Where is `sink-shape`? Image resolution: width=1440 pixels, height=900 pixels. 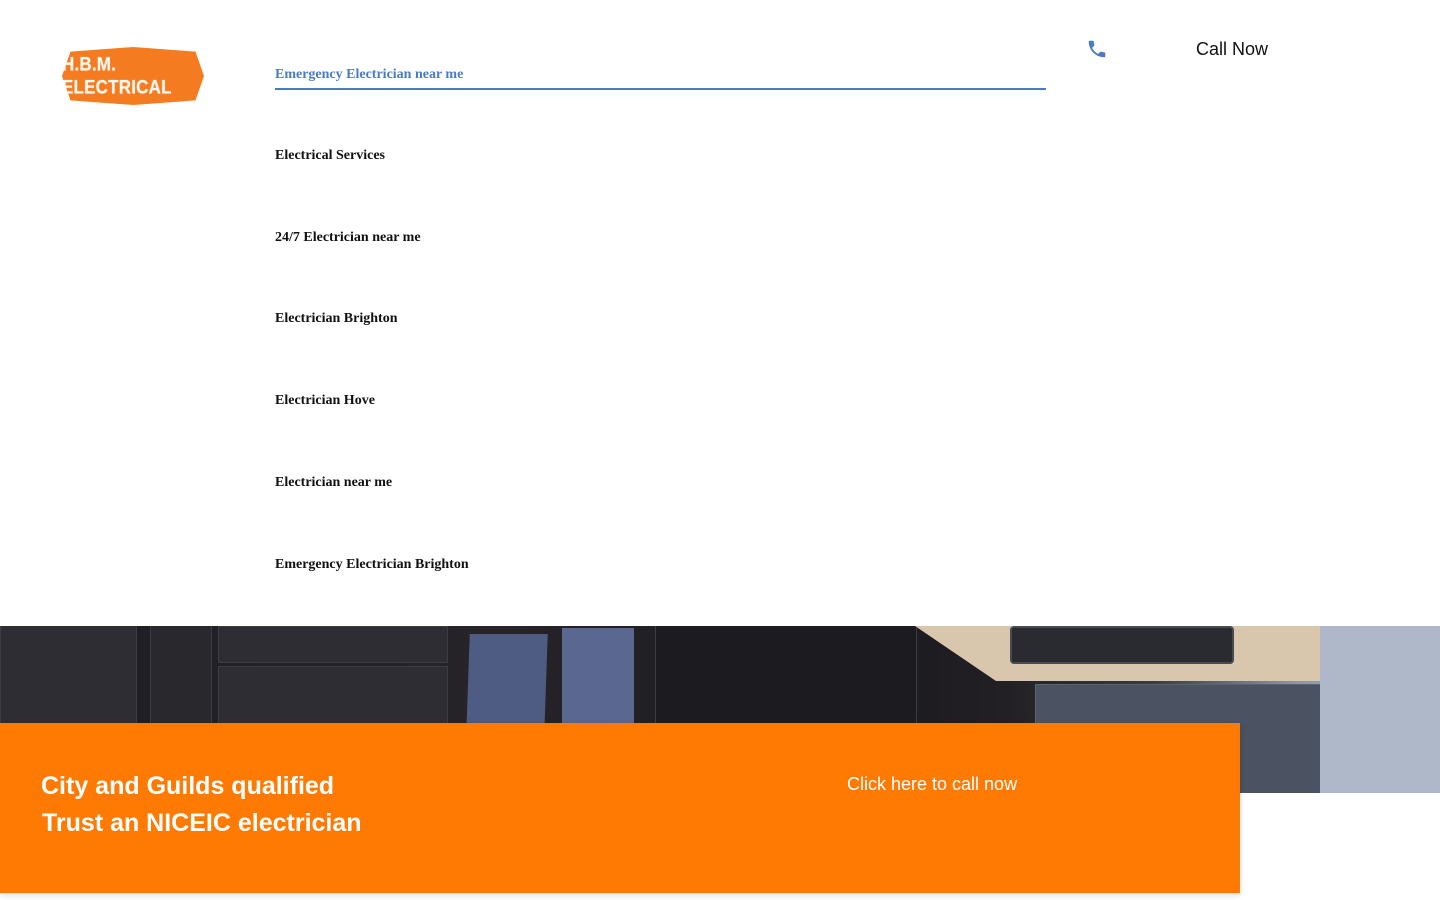
sink-shape is located at coordinates (1122, 645).